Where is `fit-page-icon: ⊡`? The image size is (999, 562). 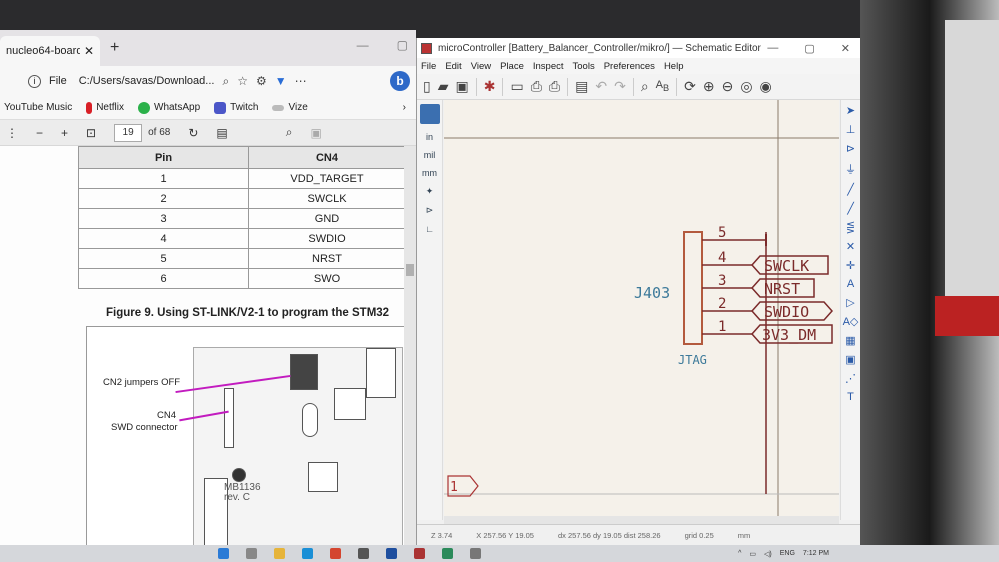 fit-page-icon: ⊡ is located at coordinates (91, 133).